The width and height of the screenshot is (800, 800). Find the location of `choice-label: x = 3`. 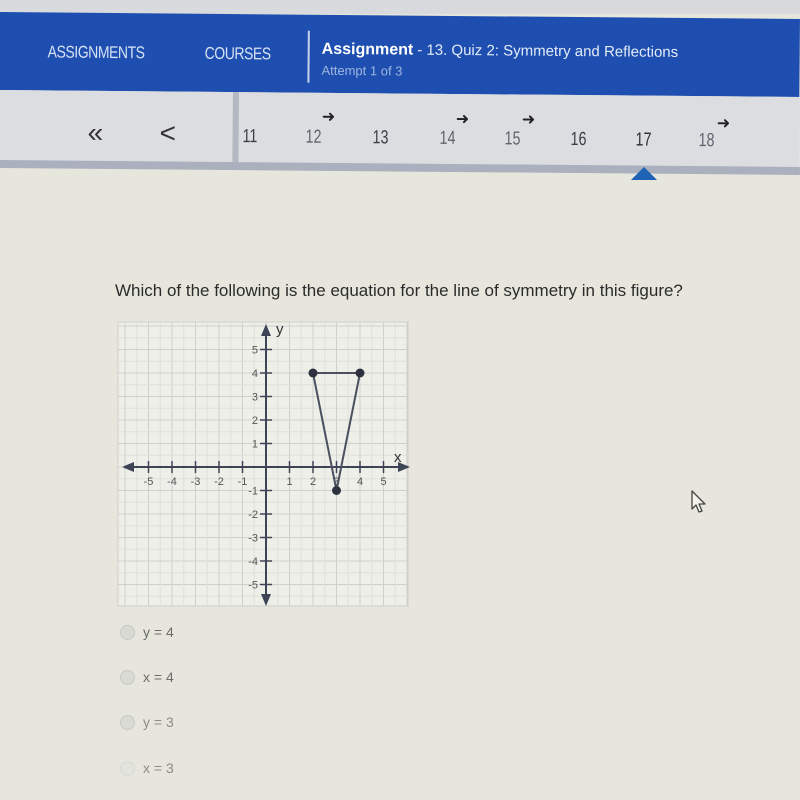

choice-label: x = 3 is located at coordinates (158, 768).